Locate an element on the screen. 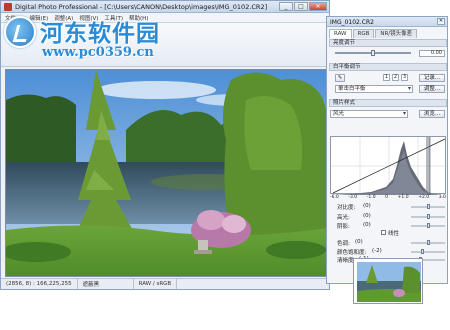 The image size is (450, 330). hue-label: 色调: is located at coordinates (343, 244).